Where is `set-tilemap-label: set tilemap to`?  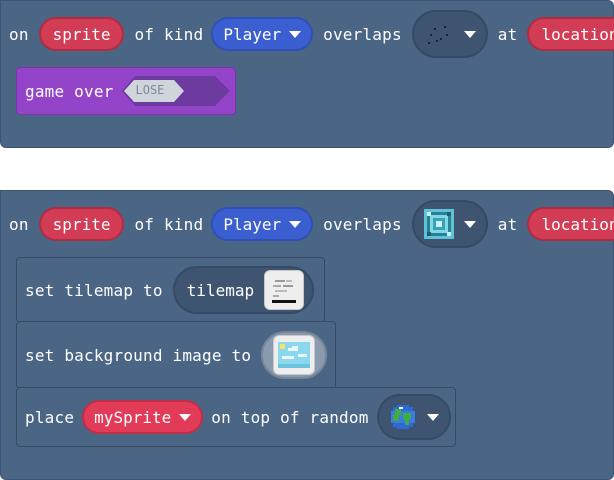
set-tilemap-label: set tilemap to is located at coordinates (94, 290).